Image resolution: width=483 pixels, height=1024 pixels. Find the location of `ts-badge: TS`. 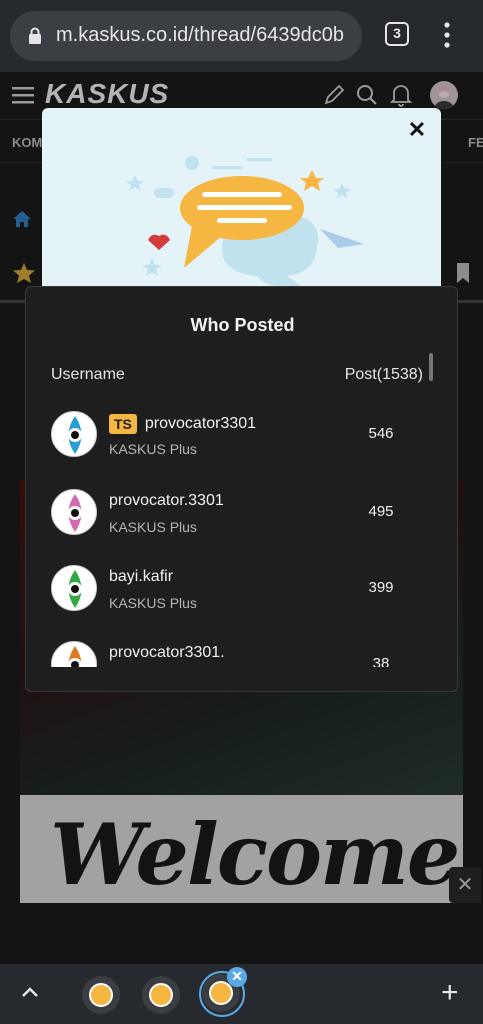

ts-badge: TS is located at coordinates (123, 424).